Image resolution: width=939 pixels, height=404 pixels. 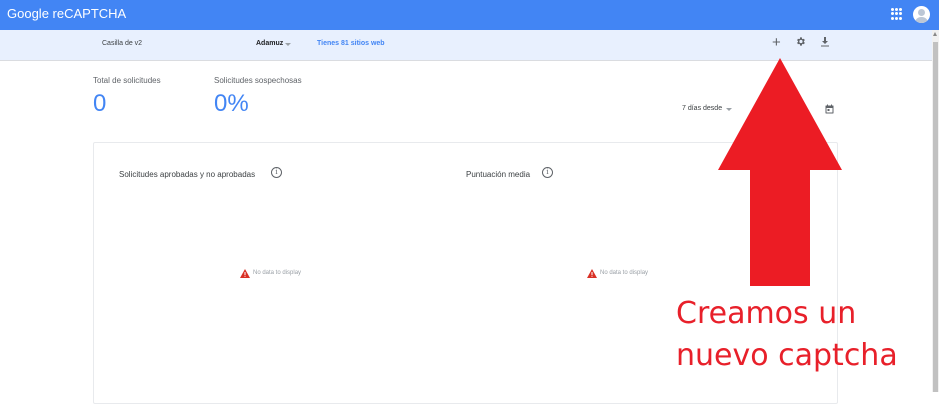 What do you see at coordinates (187, 174) in the screenshot?
I see `approved-chart-title: Solicitudes aprobadas y no aprobadas` at bounding box center [187, 174].